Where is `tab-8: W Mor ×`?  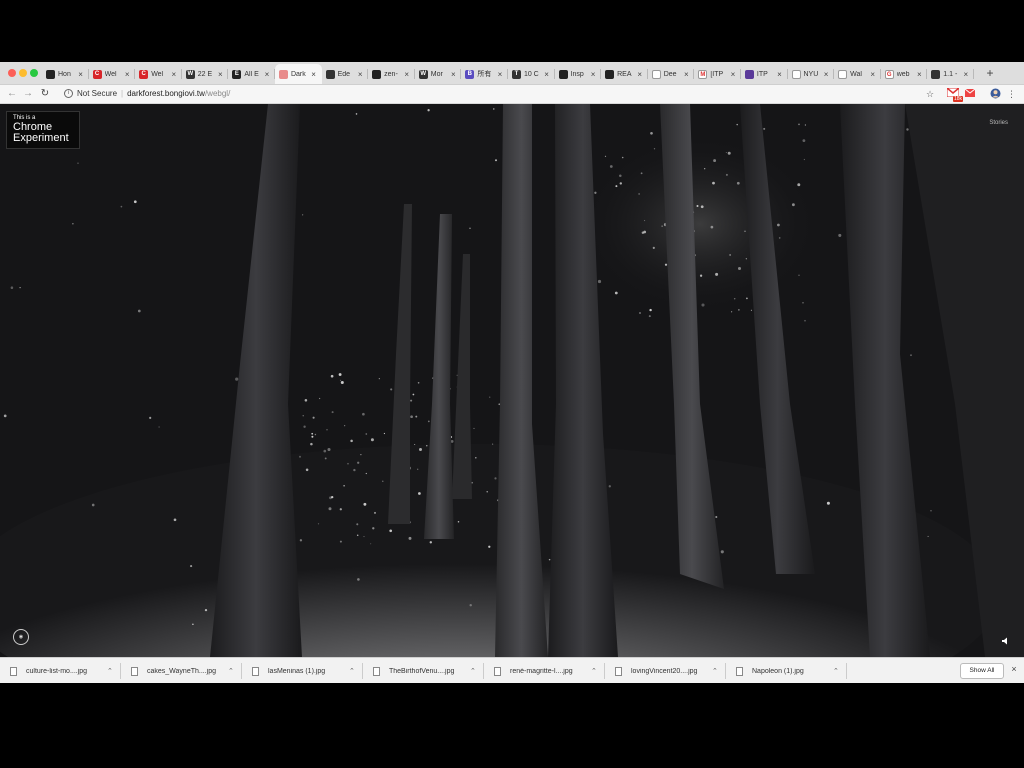
tab-8: W Mor × is located at coordinates (438, 74).